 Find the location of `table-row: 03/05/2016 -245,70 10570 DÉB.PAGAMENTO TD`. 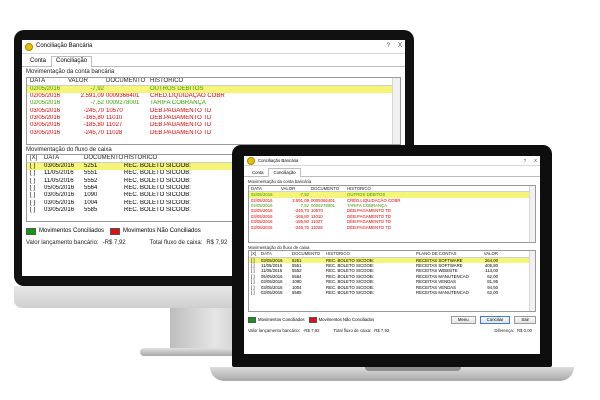

table-row: 03/05/2016 -245,70 10570 DÉB.PAGAMENTO TD is located at coordinates (213, 111).